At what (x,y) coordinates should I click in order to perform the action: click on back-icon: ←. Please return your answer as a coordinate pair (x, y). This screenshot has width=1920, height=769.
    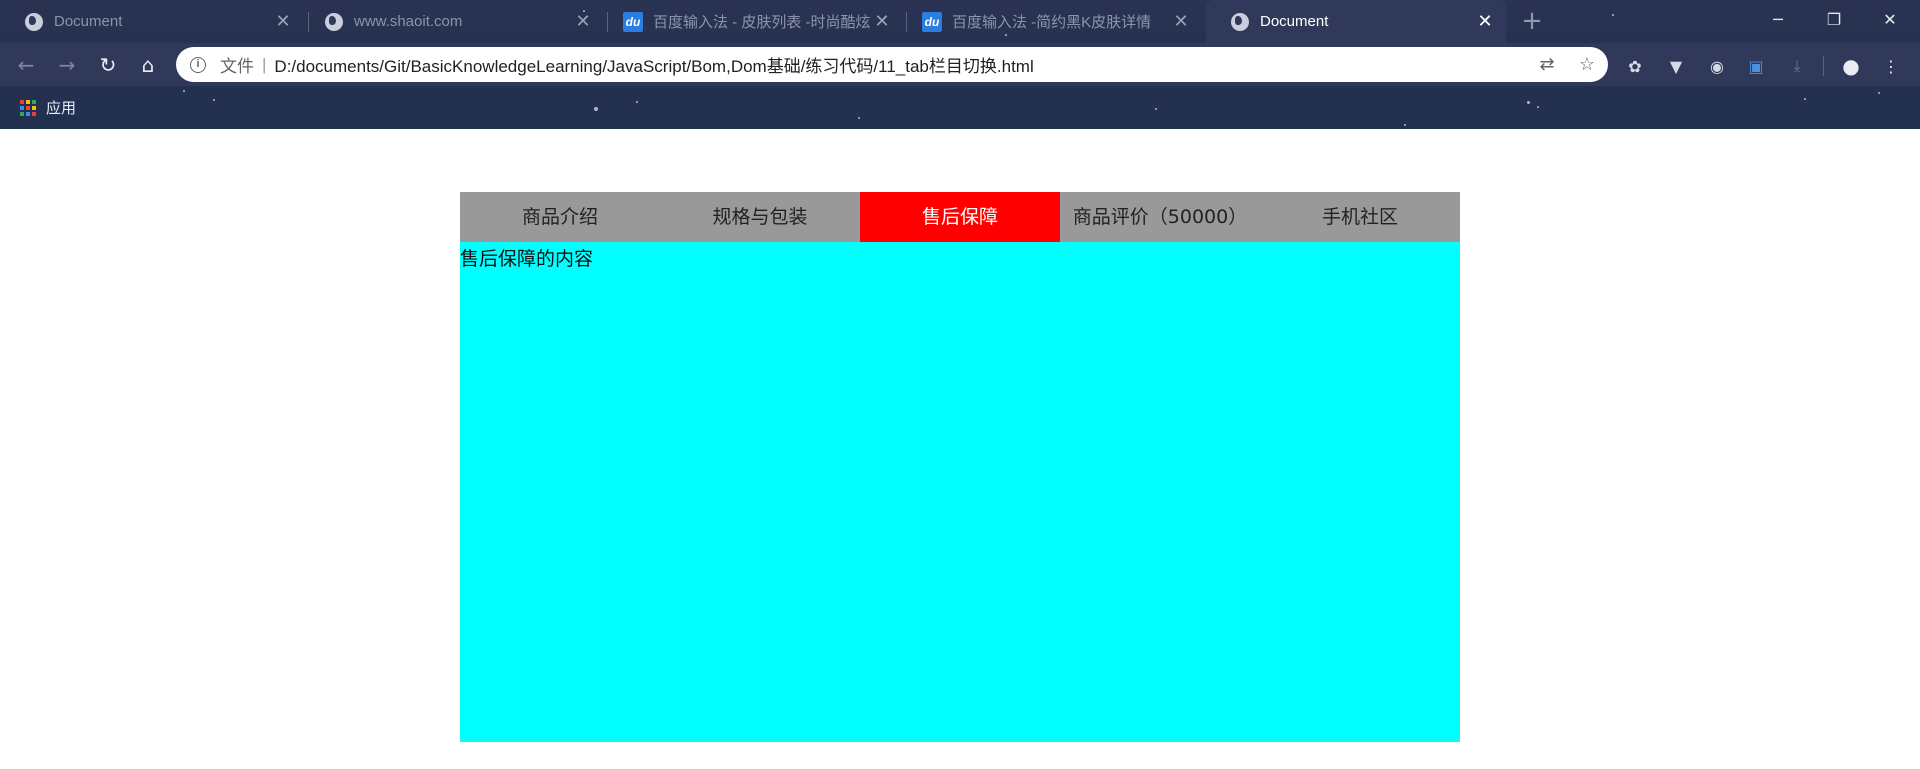
    Looking at the image, I should click on (26, 65).